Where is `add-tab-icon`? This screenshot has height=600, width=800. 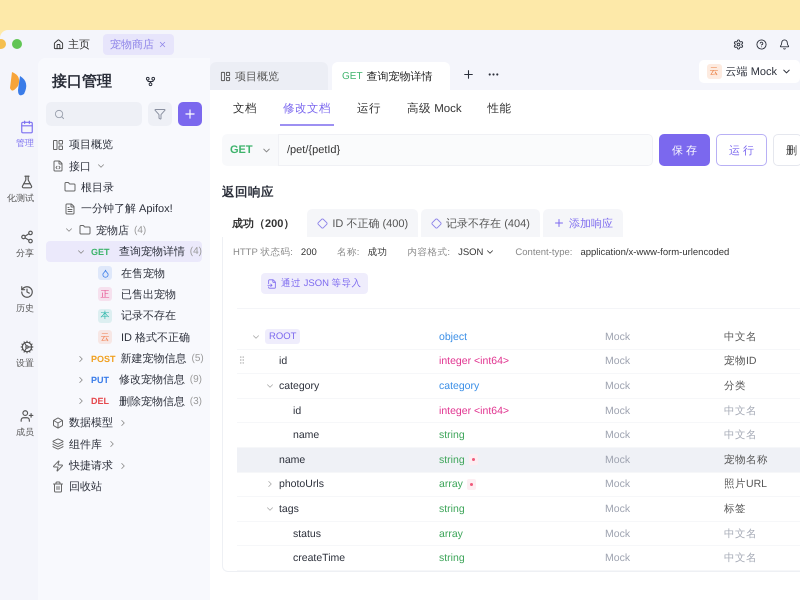
add-tab-icon is located at coordinates (468, 74).